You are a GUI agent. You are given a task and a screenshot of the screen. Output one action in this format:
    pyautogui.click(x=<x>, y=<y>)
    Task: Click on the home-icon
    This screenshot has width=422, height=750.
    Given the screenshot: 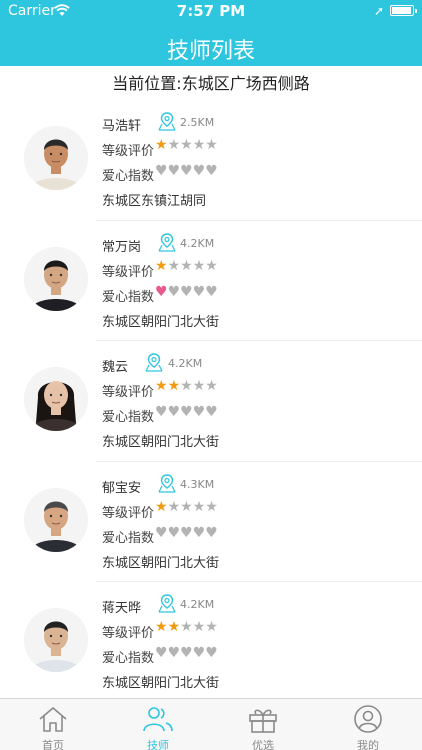 What is the action you would take?
    pyautogui.click(x=53, y=719)
    